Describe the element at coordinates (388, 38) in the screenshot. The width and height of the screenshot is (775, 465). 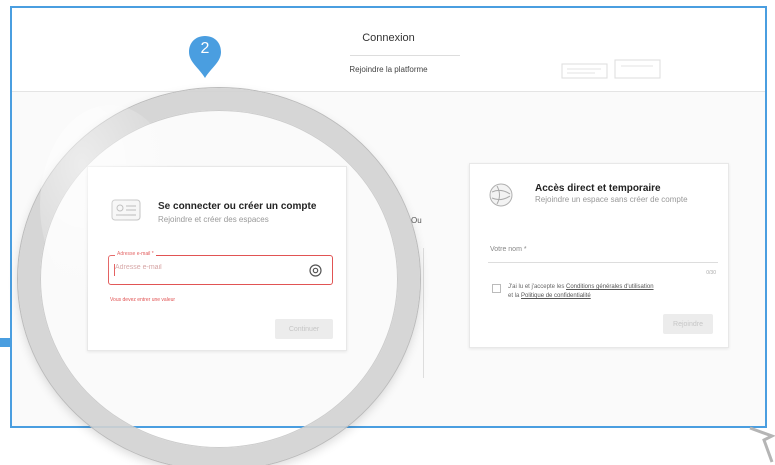
I see `page-title: Connexion` at that location.